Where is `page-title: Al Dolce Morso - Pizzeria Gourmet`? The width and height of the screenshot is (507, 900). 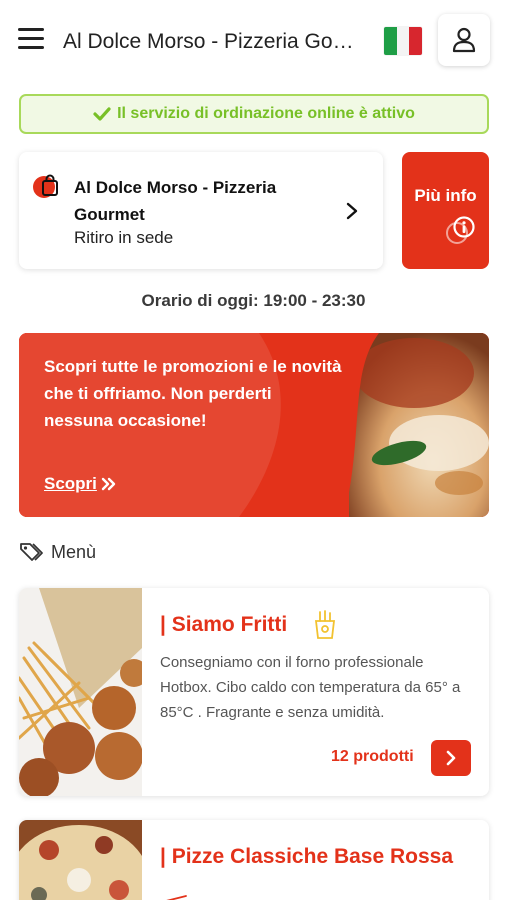
page-title: Al Dolce Morso - Pizzeria Gourmet is located at coordinates (213, 41).